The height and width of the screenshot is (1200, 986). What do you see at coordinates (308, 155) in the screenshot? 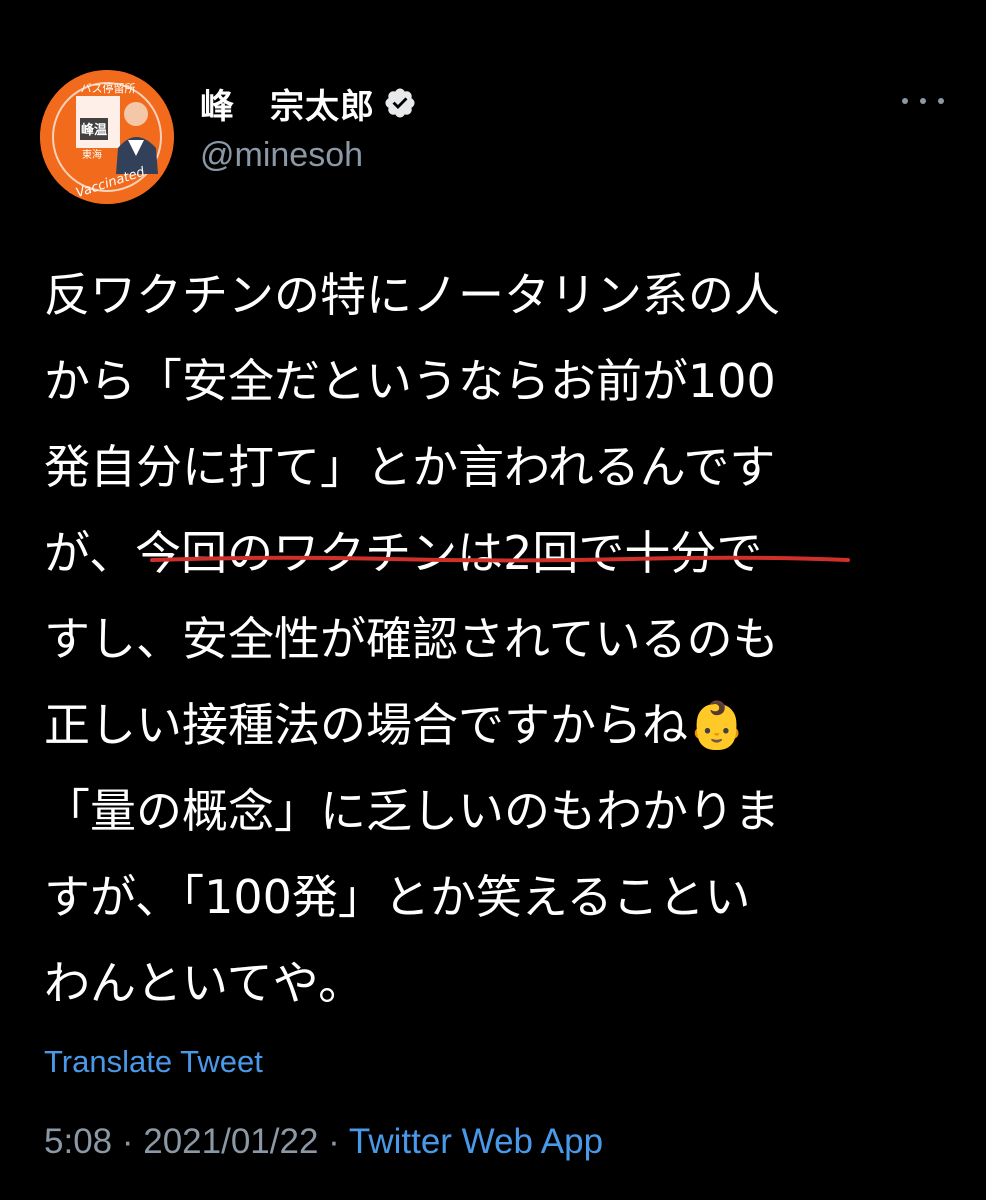
I see `author-handle: @minesoh` at bounding box center [308, 155].